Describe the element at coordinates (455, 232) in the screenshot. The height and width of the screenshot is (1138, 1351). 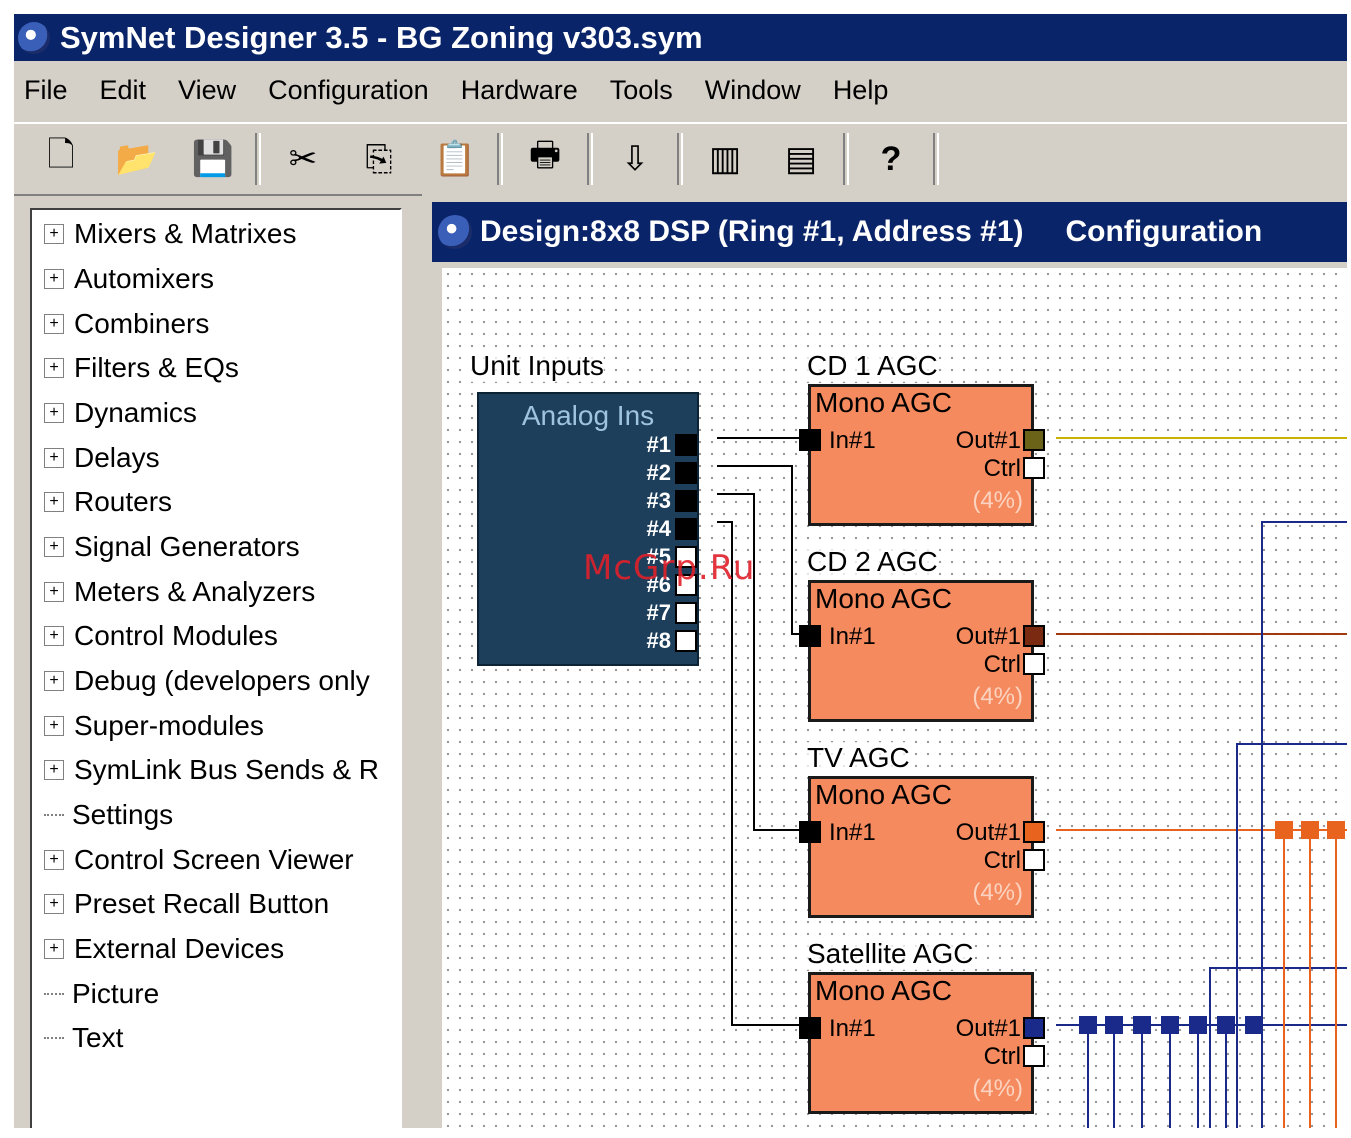
I see `design-icon` at that location.